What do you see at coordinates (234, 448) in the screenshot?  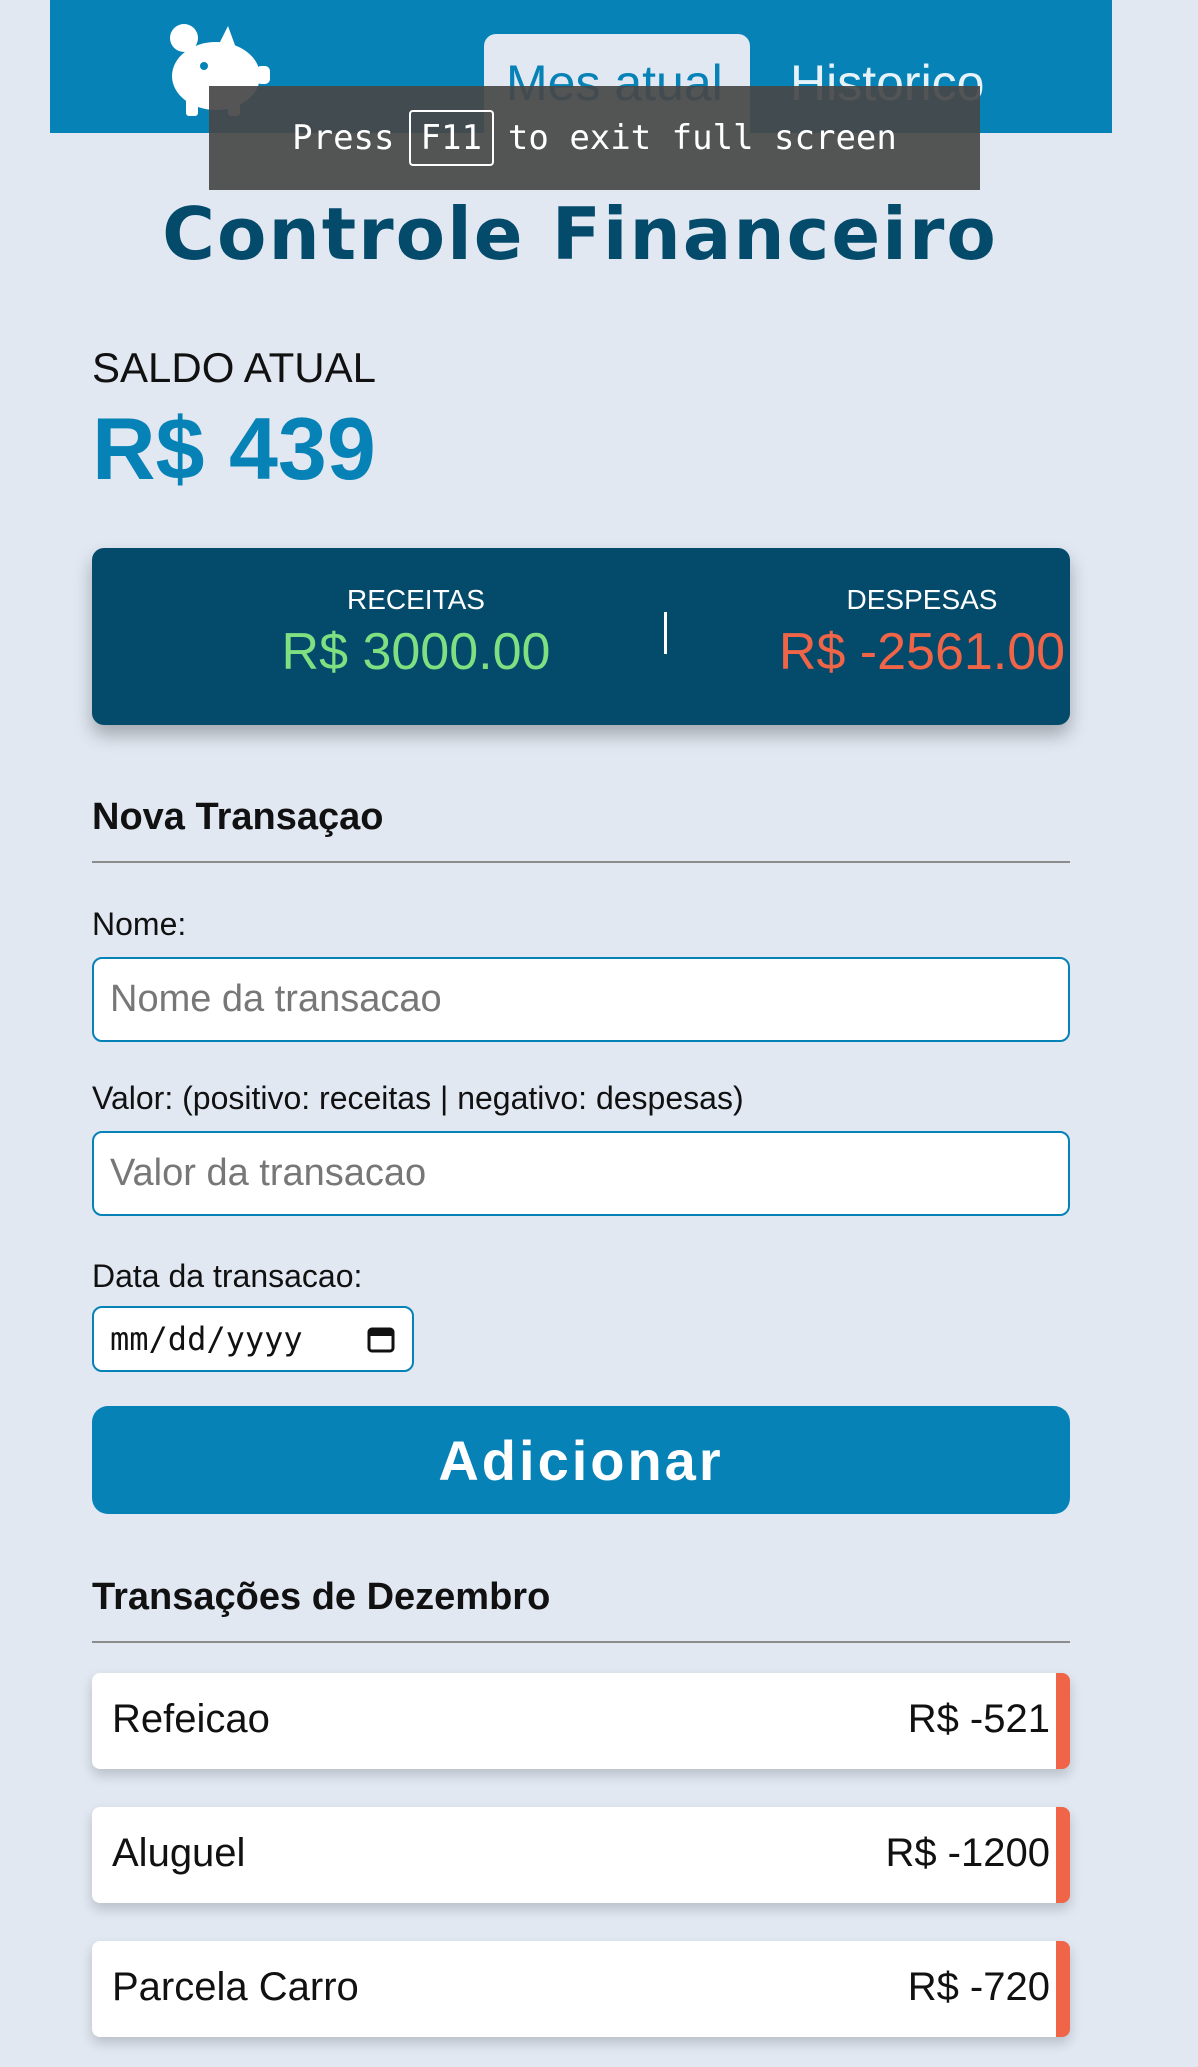 I see `balance-value: R$ 439` at bounding box center [234, 448].